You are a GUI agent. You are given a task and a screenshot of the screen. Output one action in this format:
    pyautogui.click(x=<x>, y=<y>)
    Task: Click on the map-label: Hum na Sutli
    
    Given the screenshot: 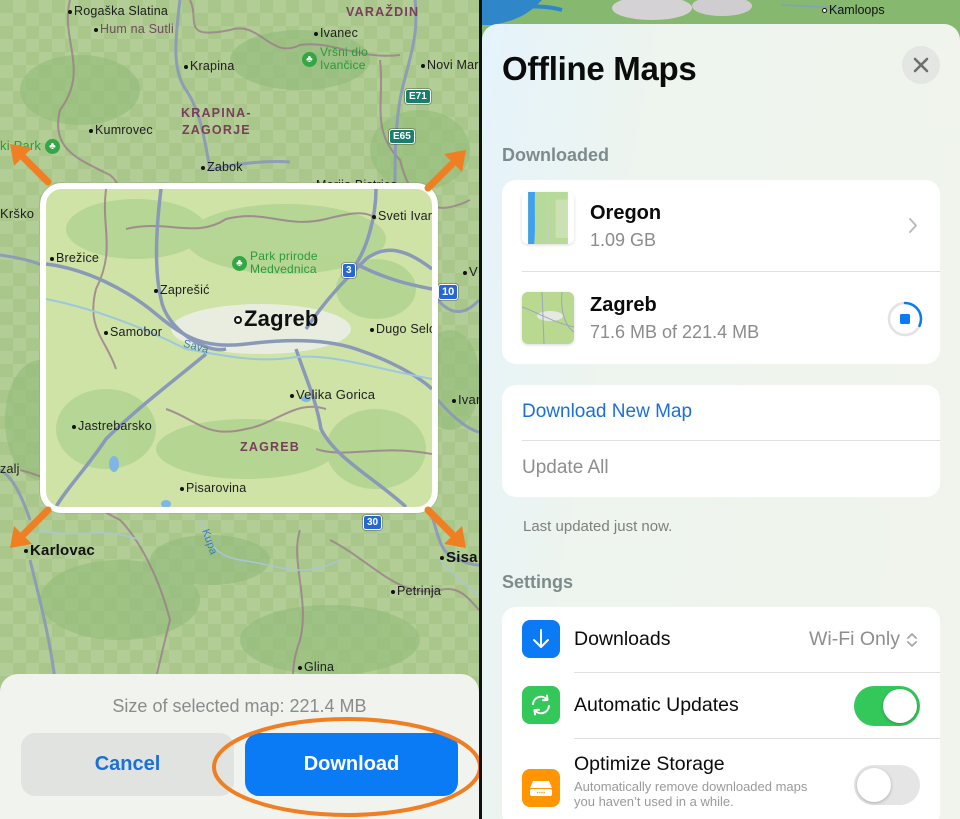 What is the action you would take?
    pyautogui.click(x=134, y=29)
    